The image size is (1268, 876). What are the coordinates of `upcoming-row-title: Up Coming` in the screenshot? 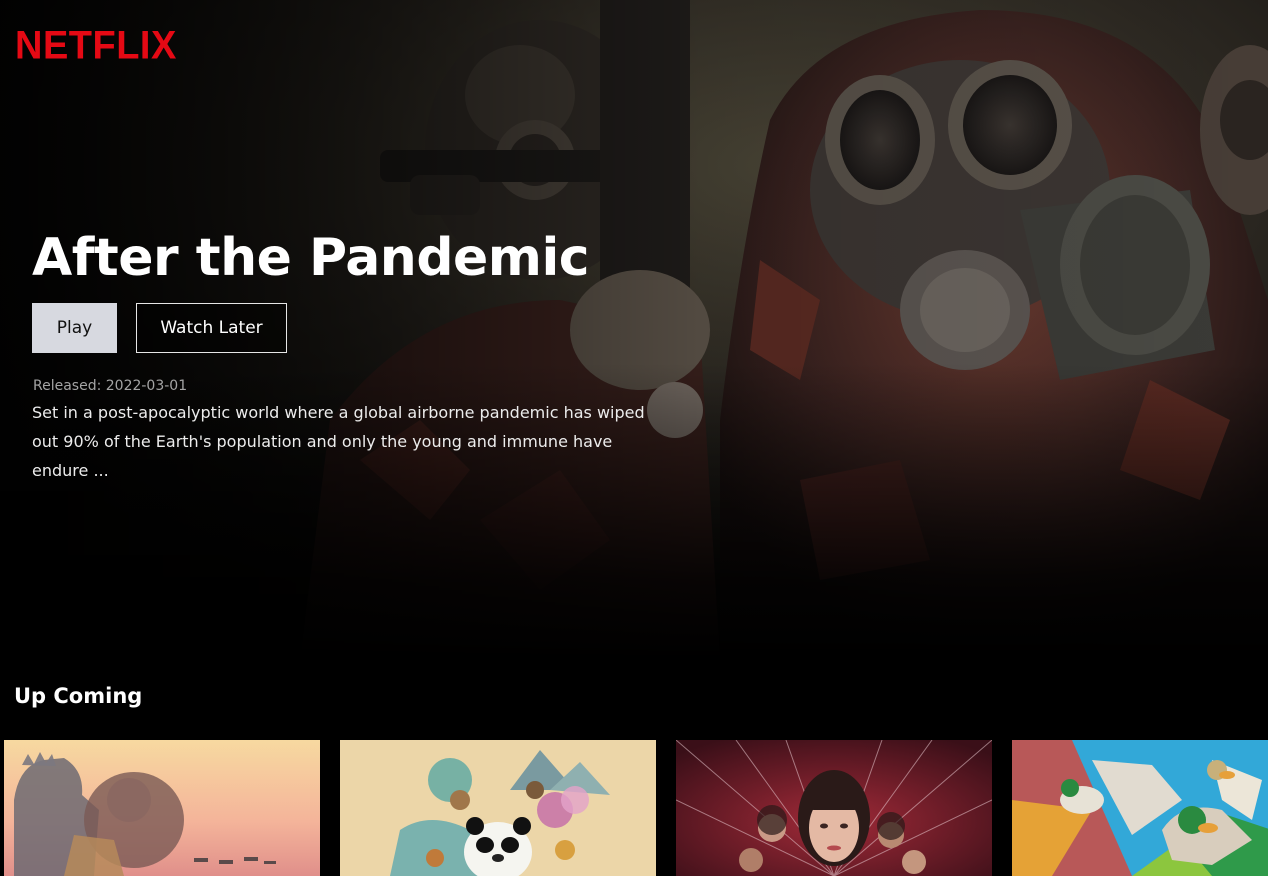 It's located at (78, 696).